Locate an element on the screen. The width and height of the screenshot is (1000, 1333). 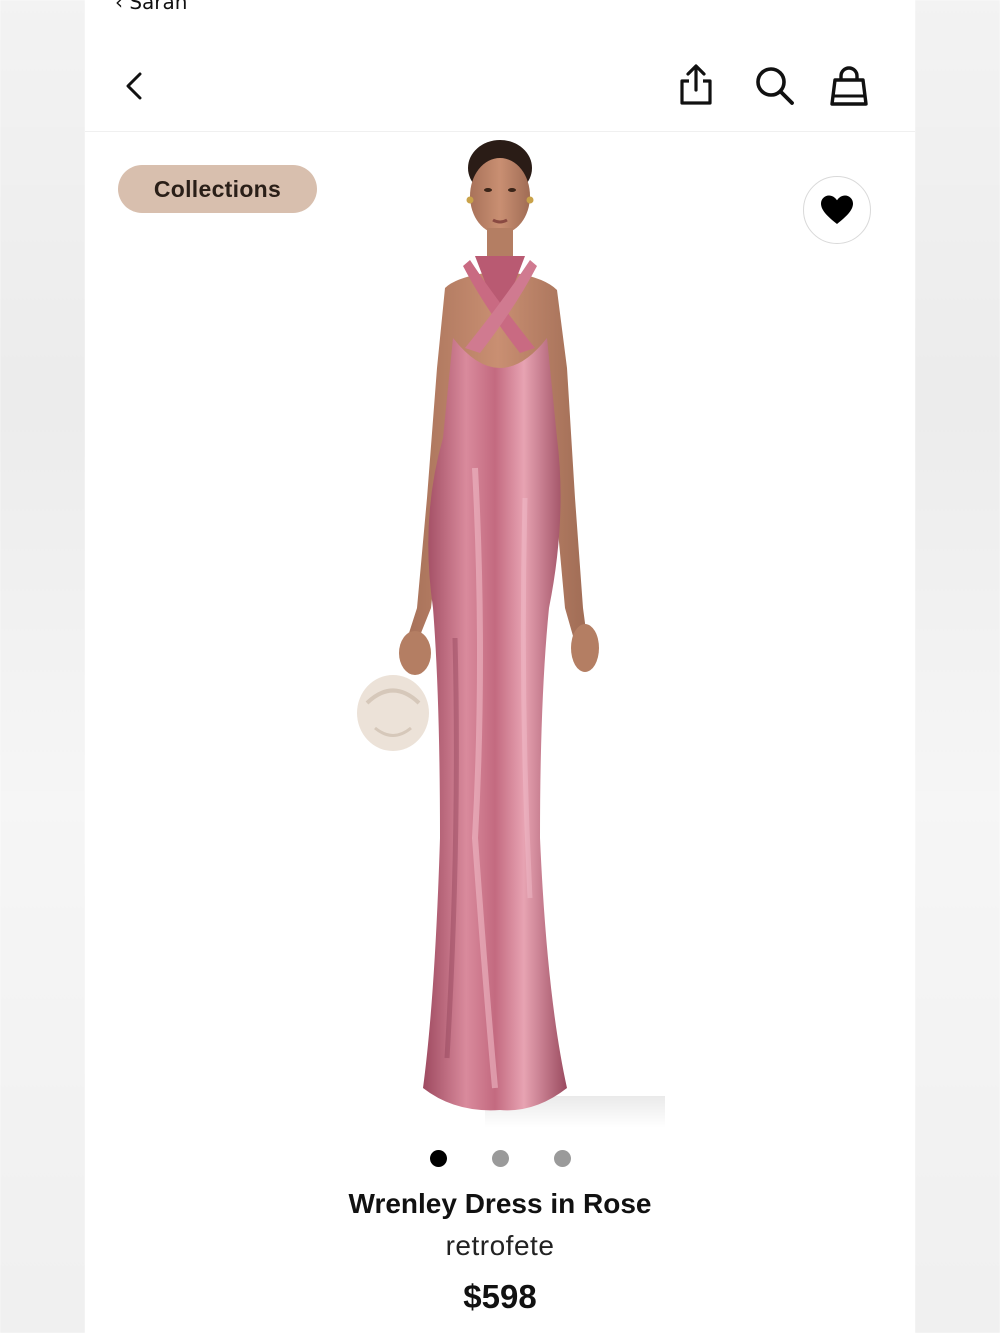
right-backdrop is located at coordinates (957, 666).